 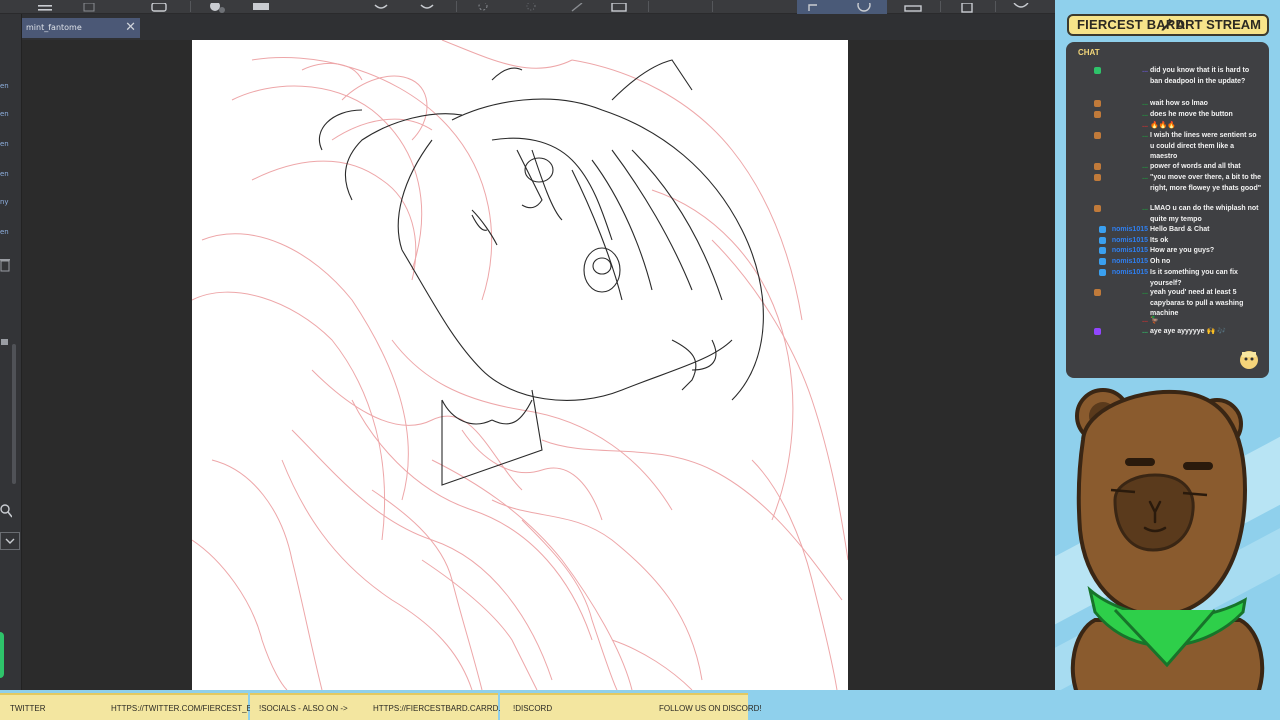 I want to click on chat-message: ... 🦆, so click(x=1167, y=321).